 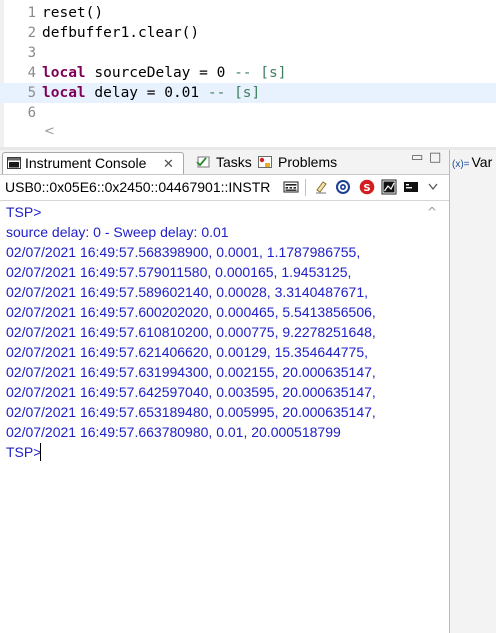 I want to click on text-cursor, so click(x=40, y=452).